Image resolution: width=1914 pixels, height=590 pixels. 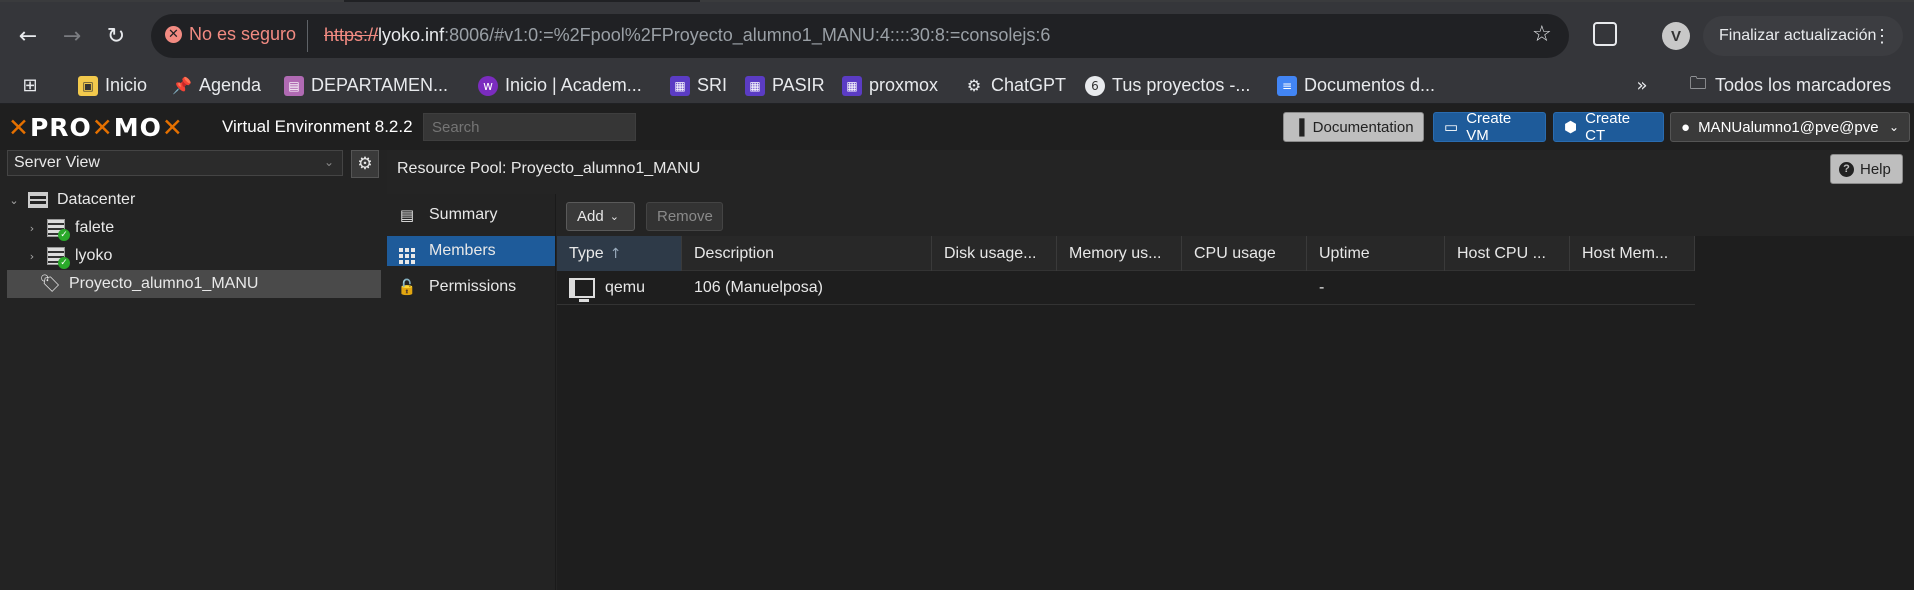 I want to click on bookmark-item: ⚙ ChatGPT, so click(x=1015, y=85).